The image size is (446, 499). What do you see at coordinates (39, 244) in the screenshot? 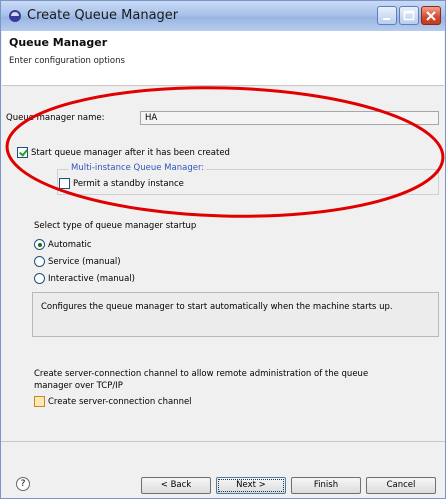
I see `radio-automatic` at bounding box center [39, 244].